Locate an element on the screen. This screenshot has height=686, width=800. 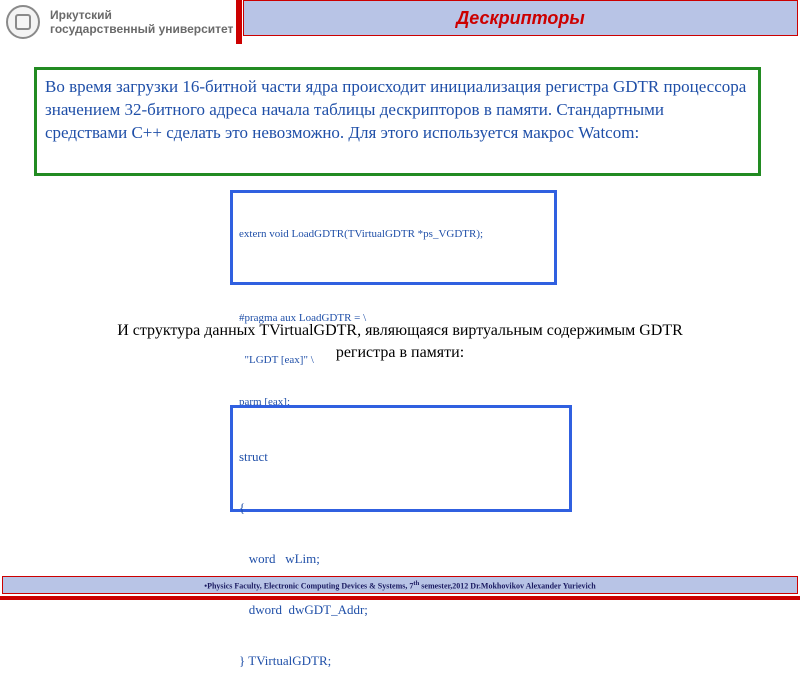
title-bar: Дескрипторы is located at coordinates (520, 18).